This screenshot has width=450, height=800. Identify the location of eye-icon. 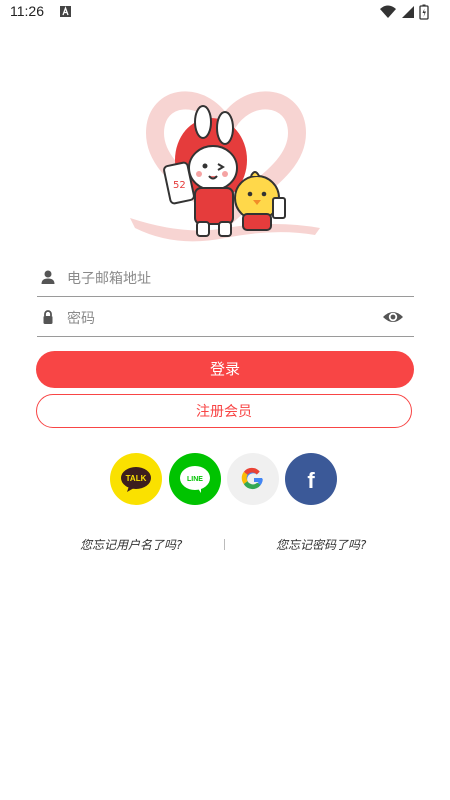
(393, 317).